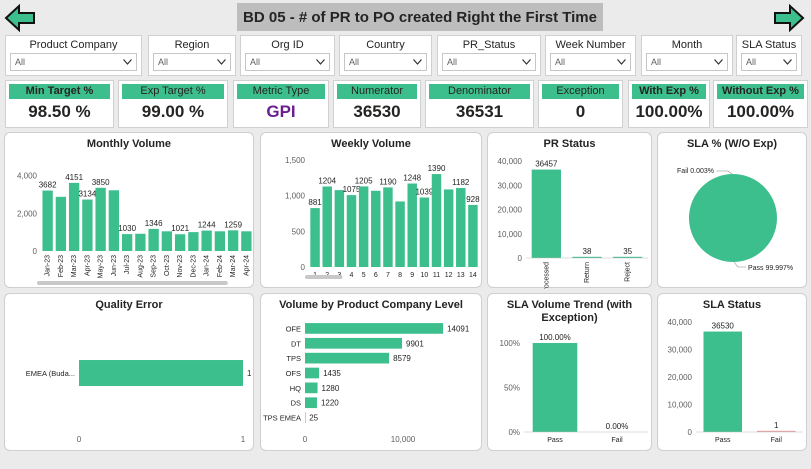  I want to click on kpi-label: Exception, so click(580, 91).